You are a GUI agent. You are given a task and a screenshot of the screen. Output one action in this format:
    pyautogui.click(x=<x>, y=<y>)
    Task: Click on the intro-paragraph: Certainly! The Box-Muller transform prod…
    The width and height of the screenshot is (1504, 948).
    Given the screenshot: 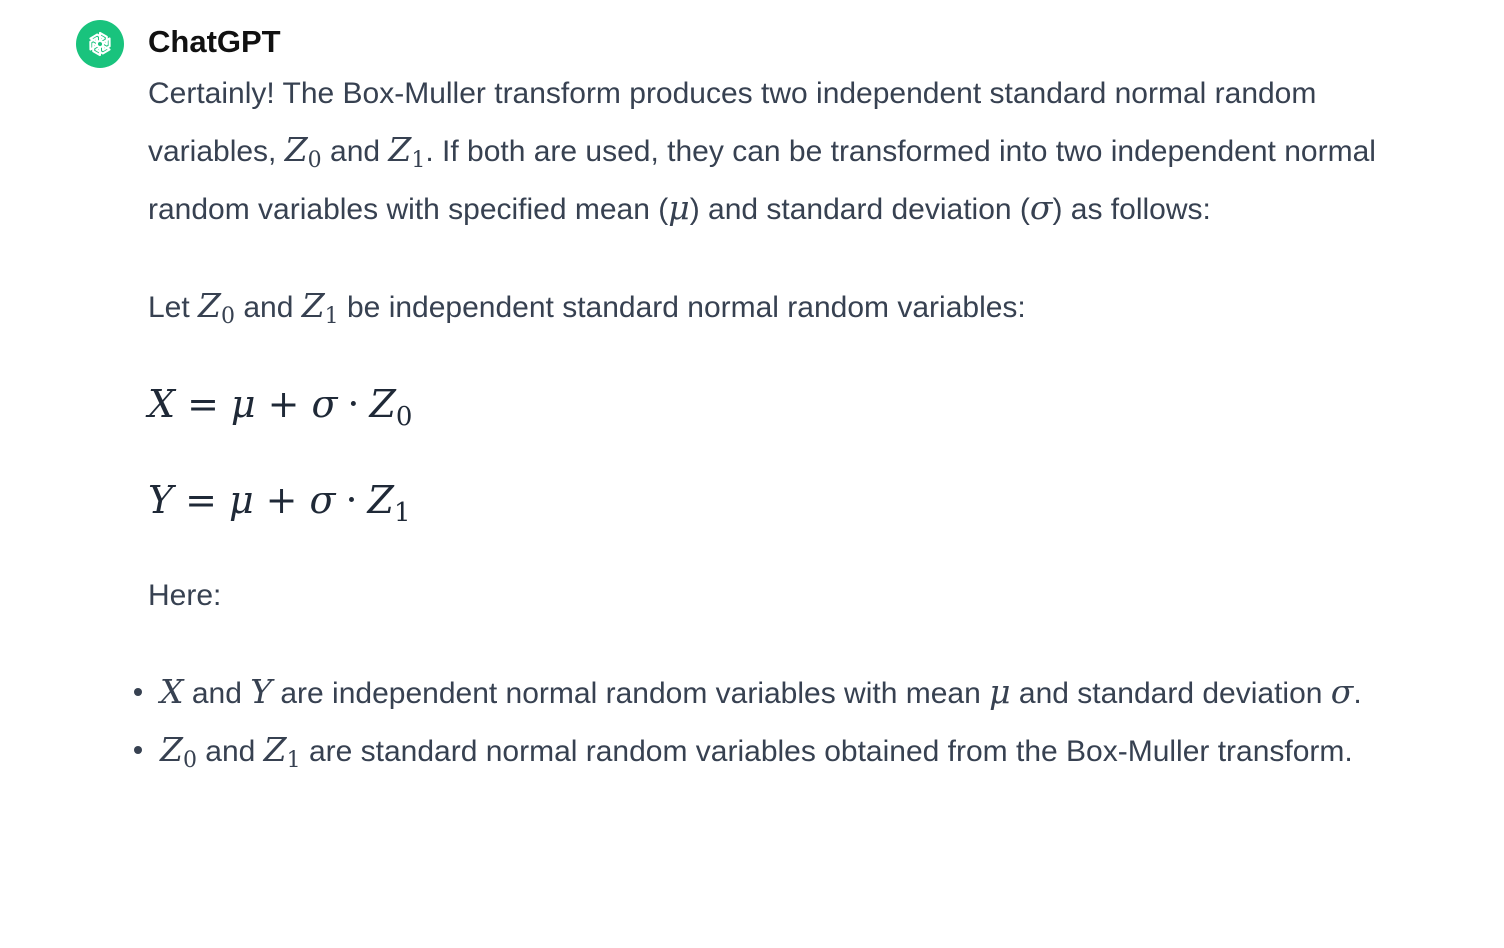 What is the action you would take?
    pyautogui.click(x=762, y=152)
    